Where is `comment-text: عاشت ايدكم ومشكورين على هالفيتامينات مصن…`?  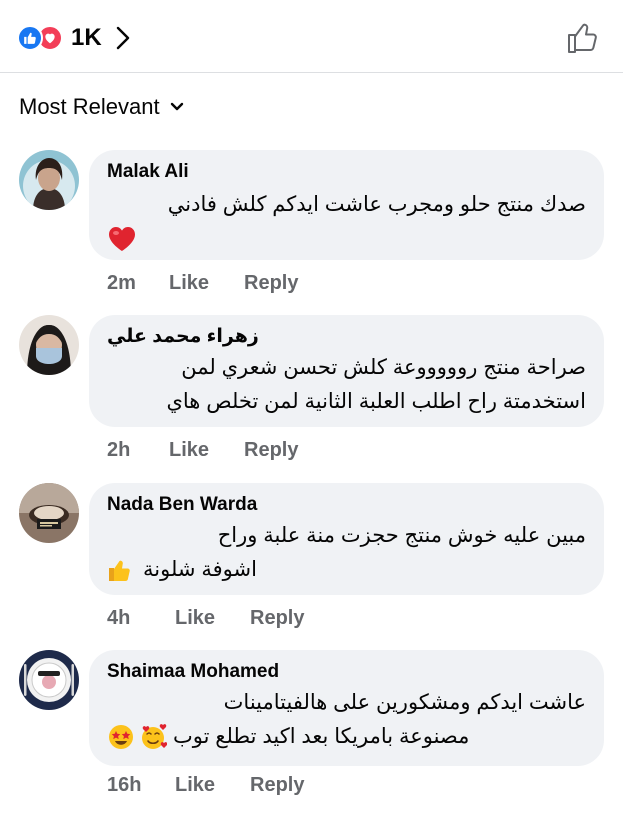 comment-text: عاشت ايدكم ومشكورين على هالفيتامينات مصن… is located at coordinates (346, 720).